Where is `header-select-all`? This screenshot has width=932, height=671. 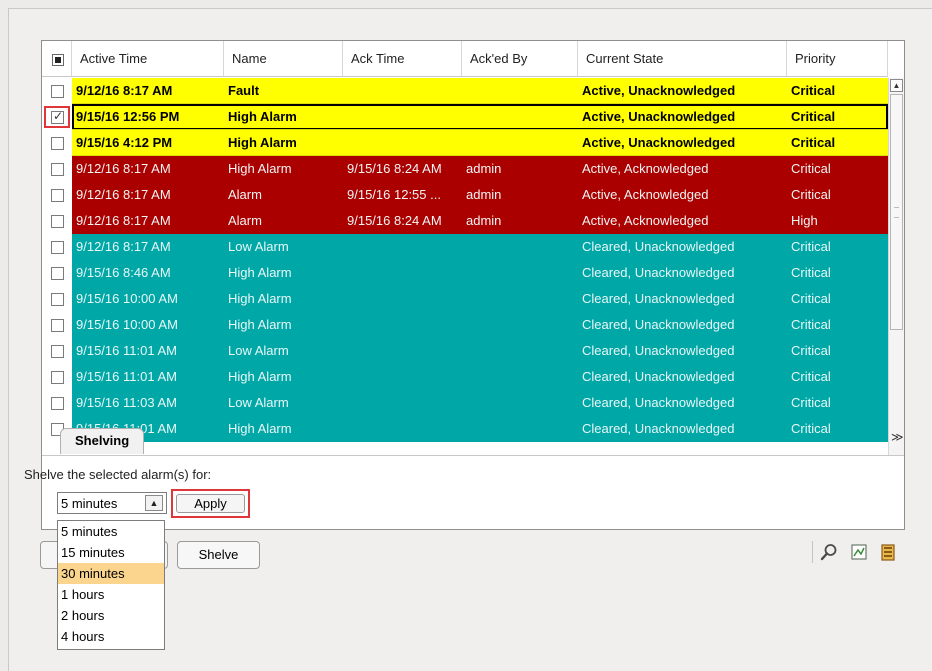 header-select-all is located at coordinates (57, 59).